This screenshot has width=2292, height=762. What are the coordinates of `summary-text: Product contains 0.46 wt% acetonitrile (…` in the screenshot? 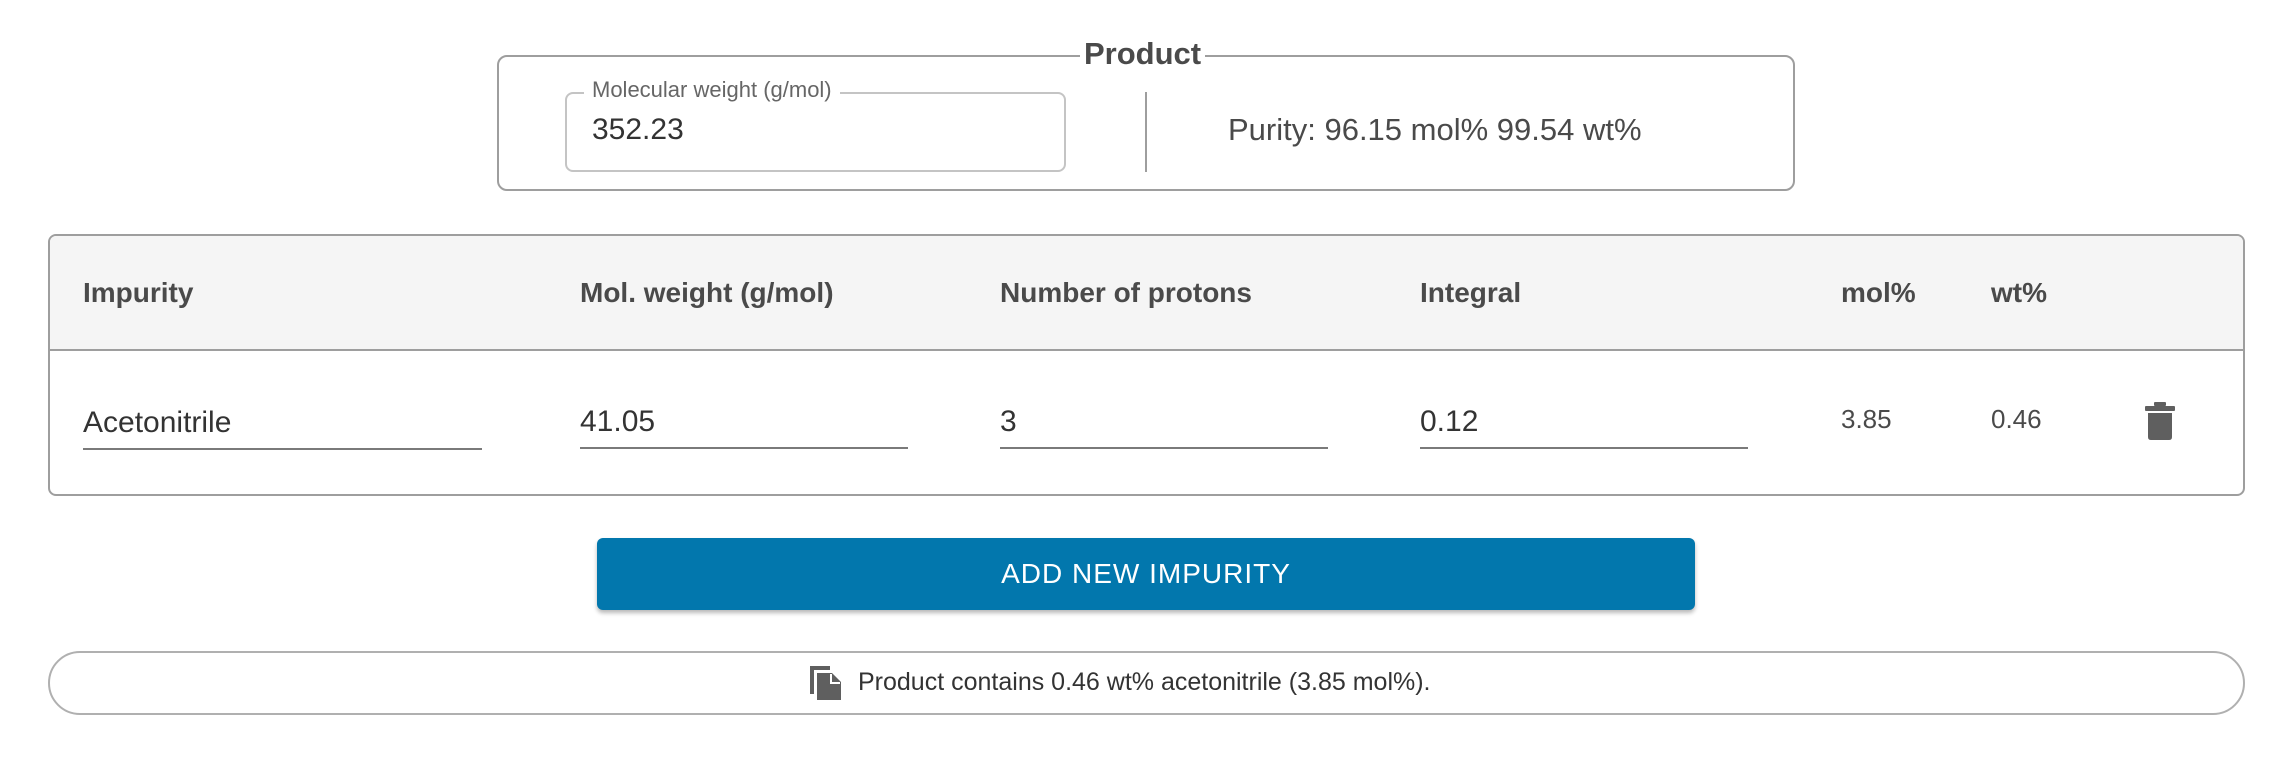 It's located at (1144, 682).